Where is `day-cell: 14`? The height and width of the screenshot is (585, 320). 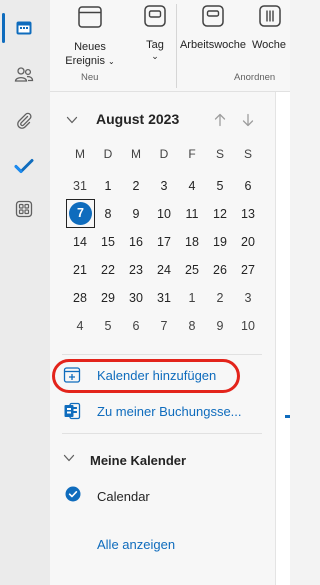 day-cell: 14 is located at coordinates (80, 242).